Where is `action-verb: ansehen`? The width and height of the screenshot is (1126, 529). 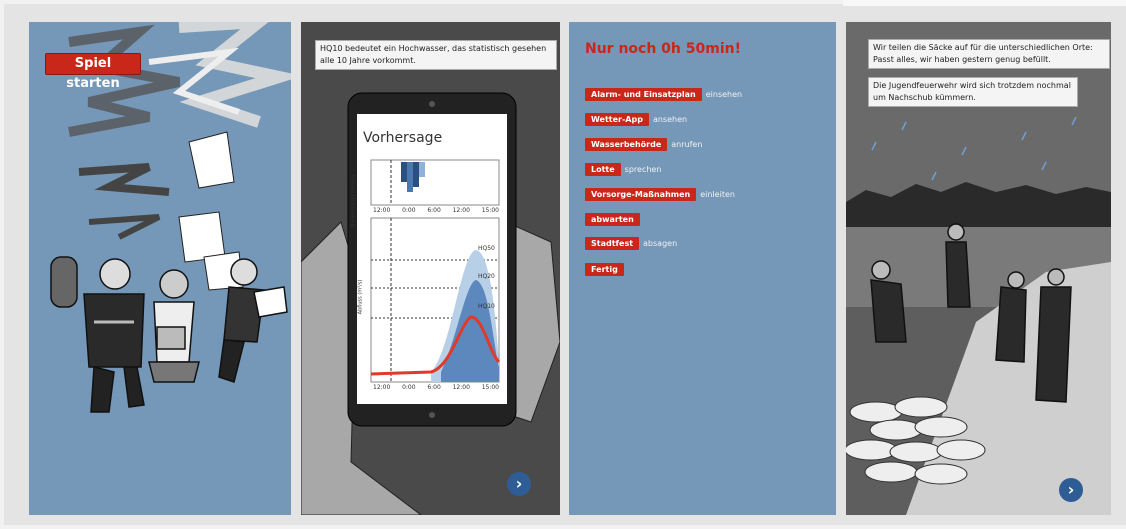
action-verb: ansehen is located at coordinates (670, 119).